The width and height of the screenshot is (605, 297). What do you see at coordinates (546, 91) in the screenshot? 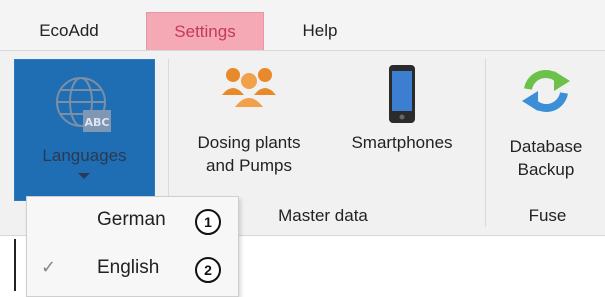
I see `sync-arrows-icon` at bounding box center [546, 91].